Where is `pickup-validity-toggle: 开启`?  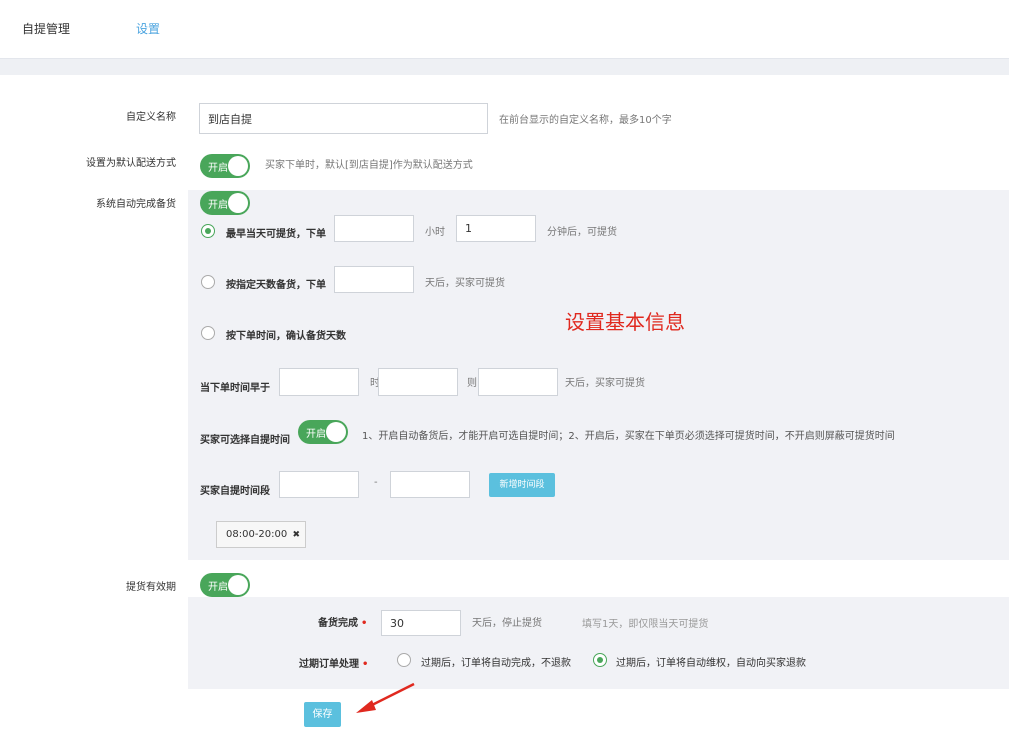 pickup-validity-toggle: 开启 is located at coordinates (225, 585).